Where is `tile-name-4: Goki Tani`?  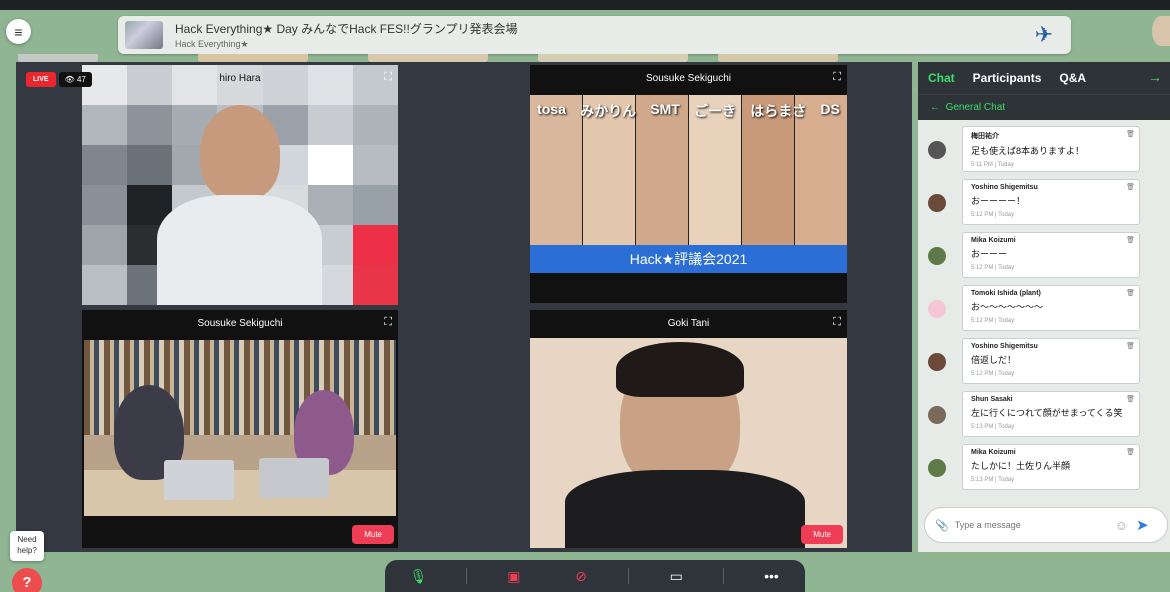
tile-name-4: Goki Tani is located at coordinates (688, 324).